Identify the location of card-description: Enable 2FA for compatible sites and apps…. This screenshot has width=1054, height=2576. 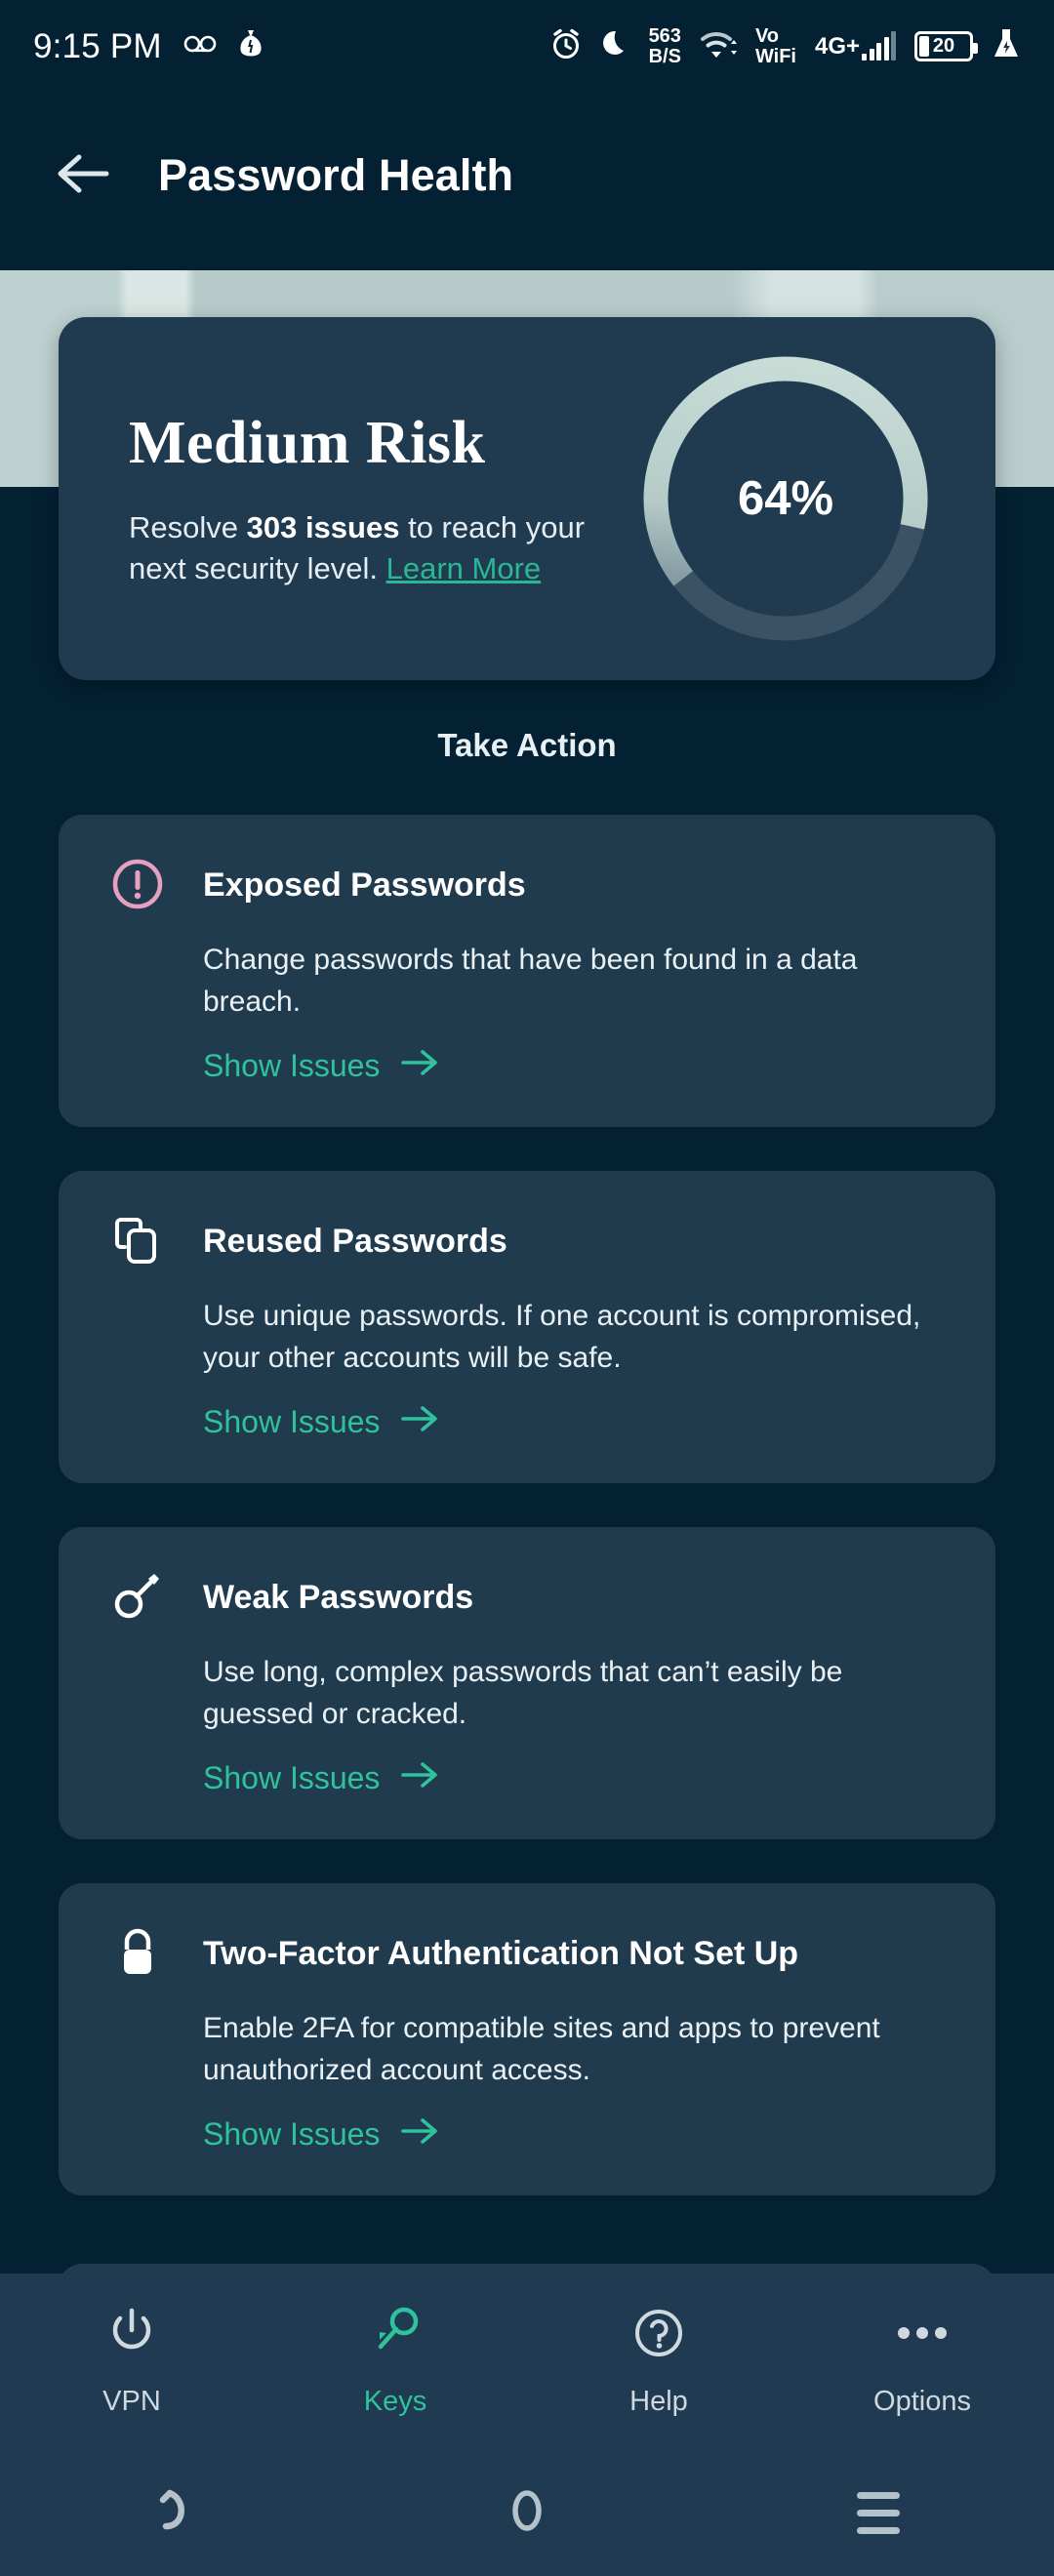
(541, 2049).